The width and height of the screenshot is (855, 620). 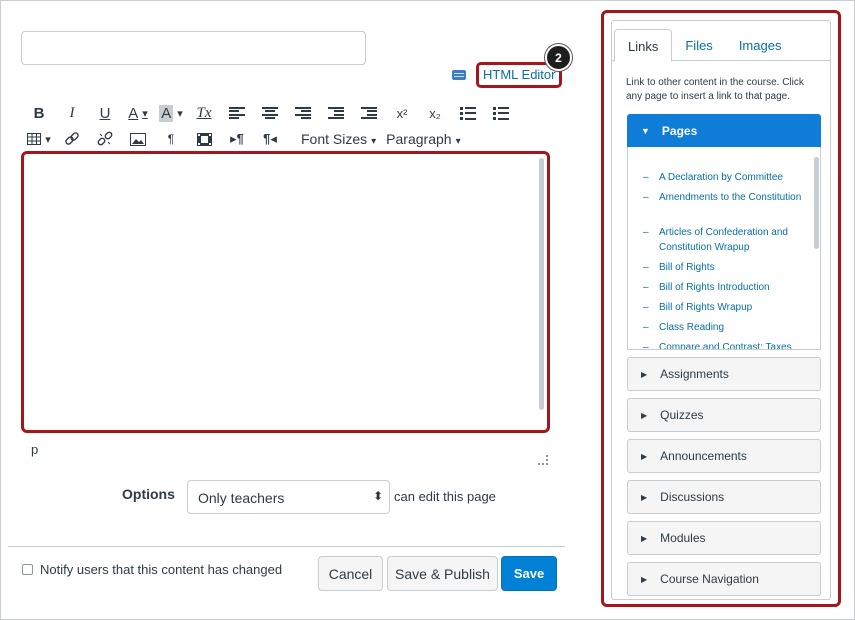 I want to click on clear-formatting-button: Tx, so click(x=204, y=113).